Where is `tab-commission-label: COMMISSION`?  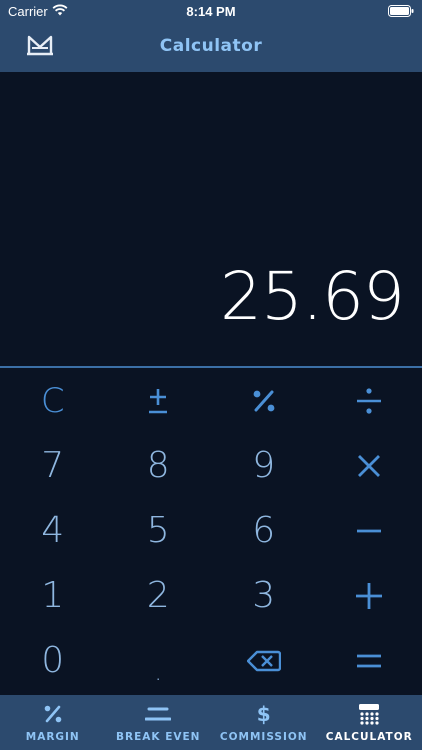 tab-commission-label: COMMISSION is located at coordinates (263, 737).